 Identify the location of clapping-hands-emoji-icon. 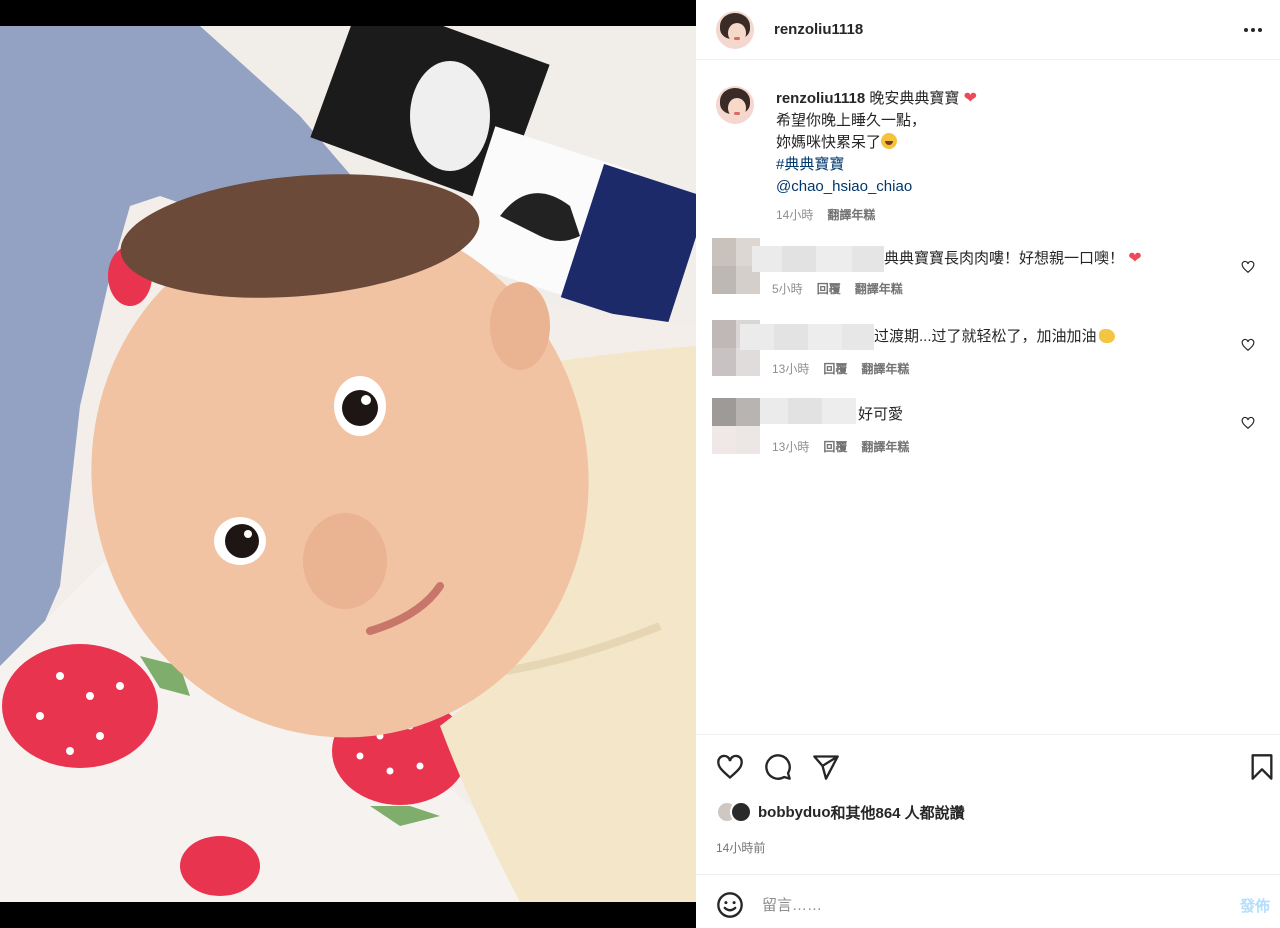
(1106, 336).